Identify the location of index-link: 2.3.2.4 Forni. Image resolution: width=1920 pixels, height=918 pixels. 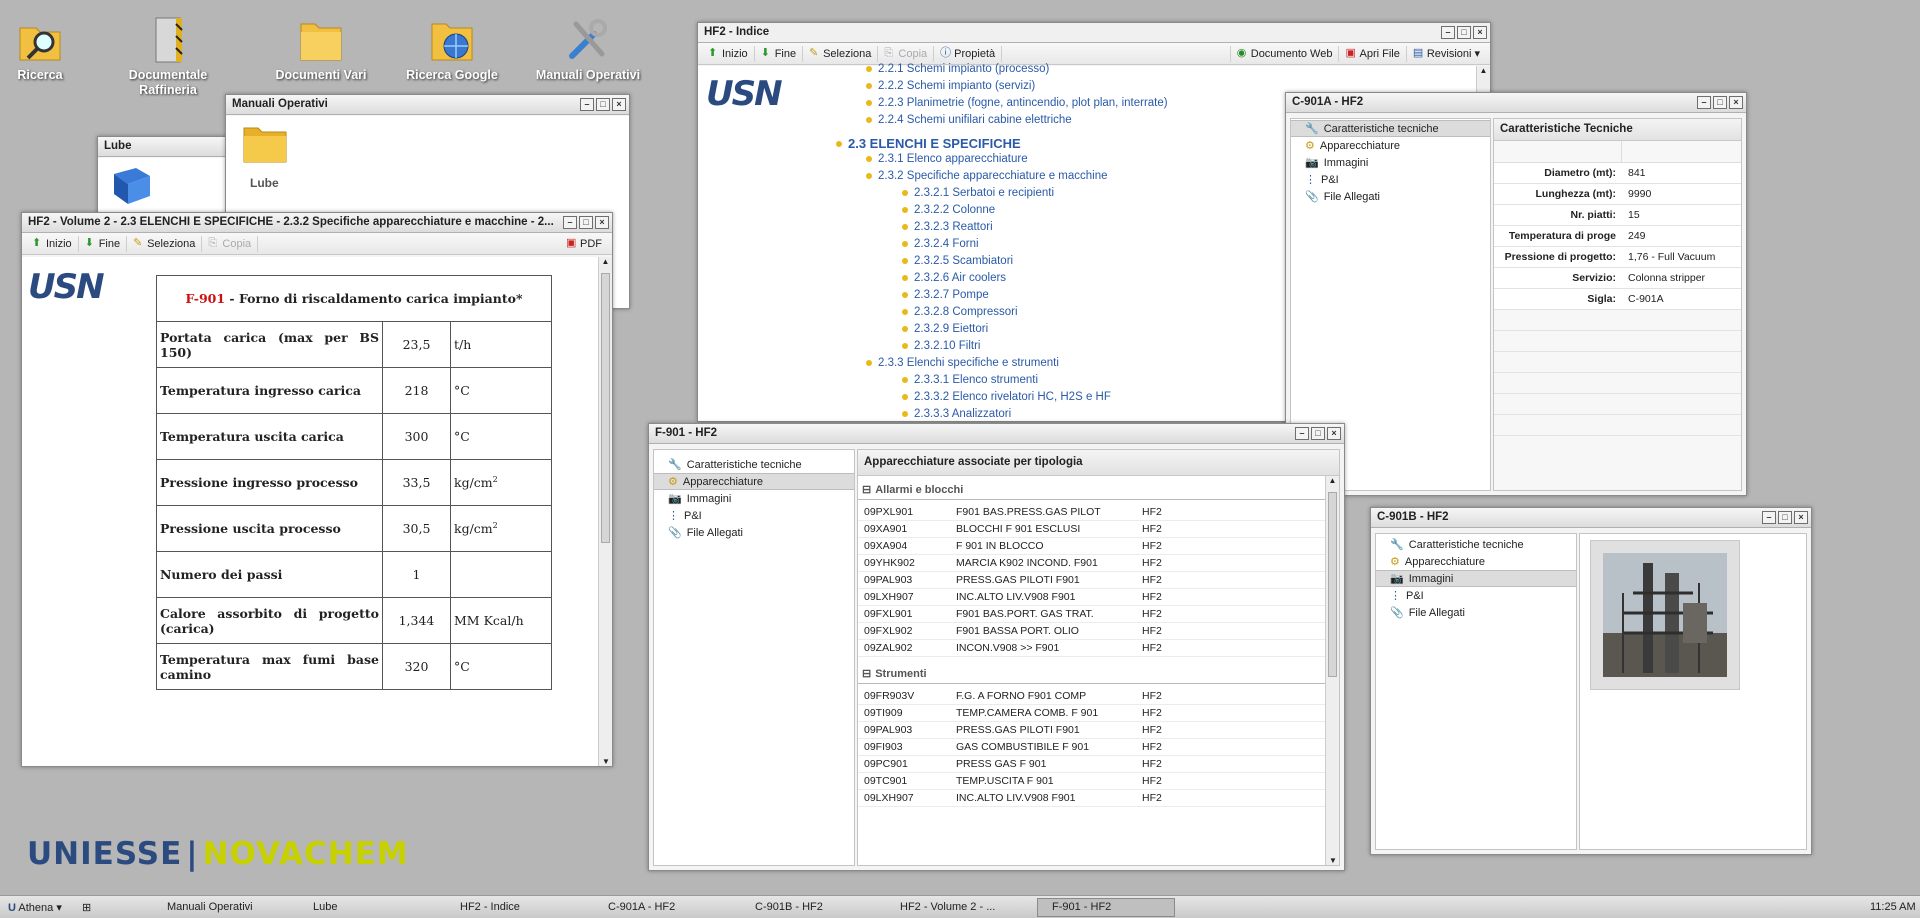
(940, 244).